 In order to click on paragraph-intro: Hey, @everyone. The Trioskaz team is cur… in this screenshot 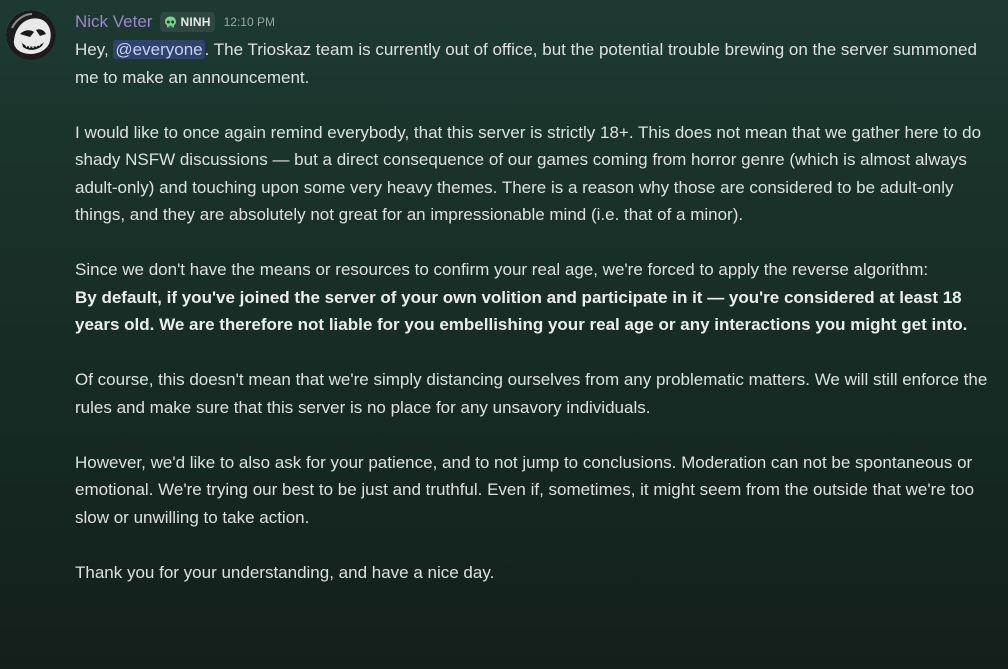, I will do `click(537, 63)`.